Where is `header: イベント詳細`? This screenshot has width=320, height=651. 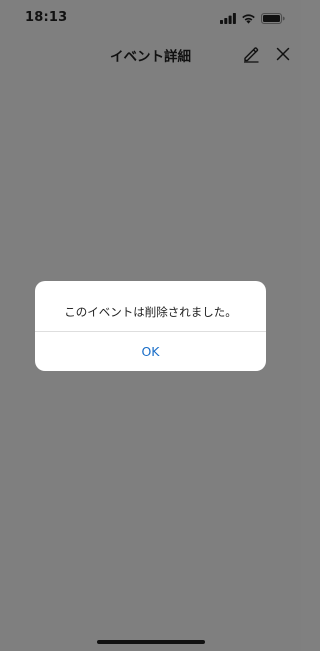 header: イベント詳細 is located at coordinates (150, 54).